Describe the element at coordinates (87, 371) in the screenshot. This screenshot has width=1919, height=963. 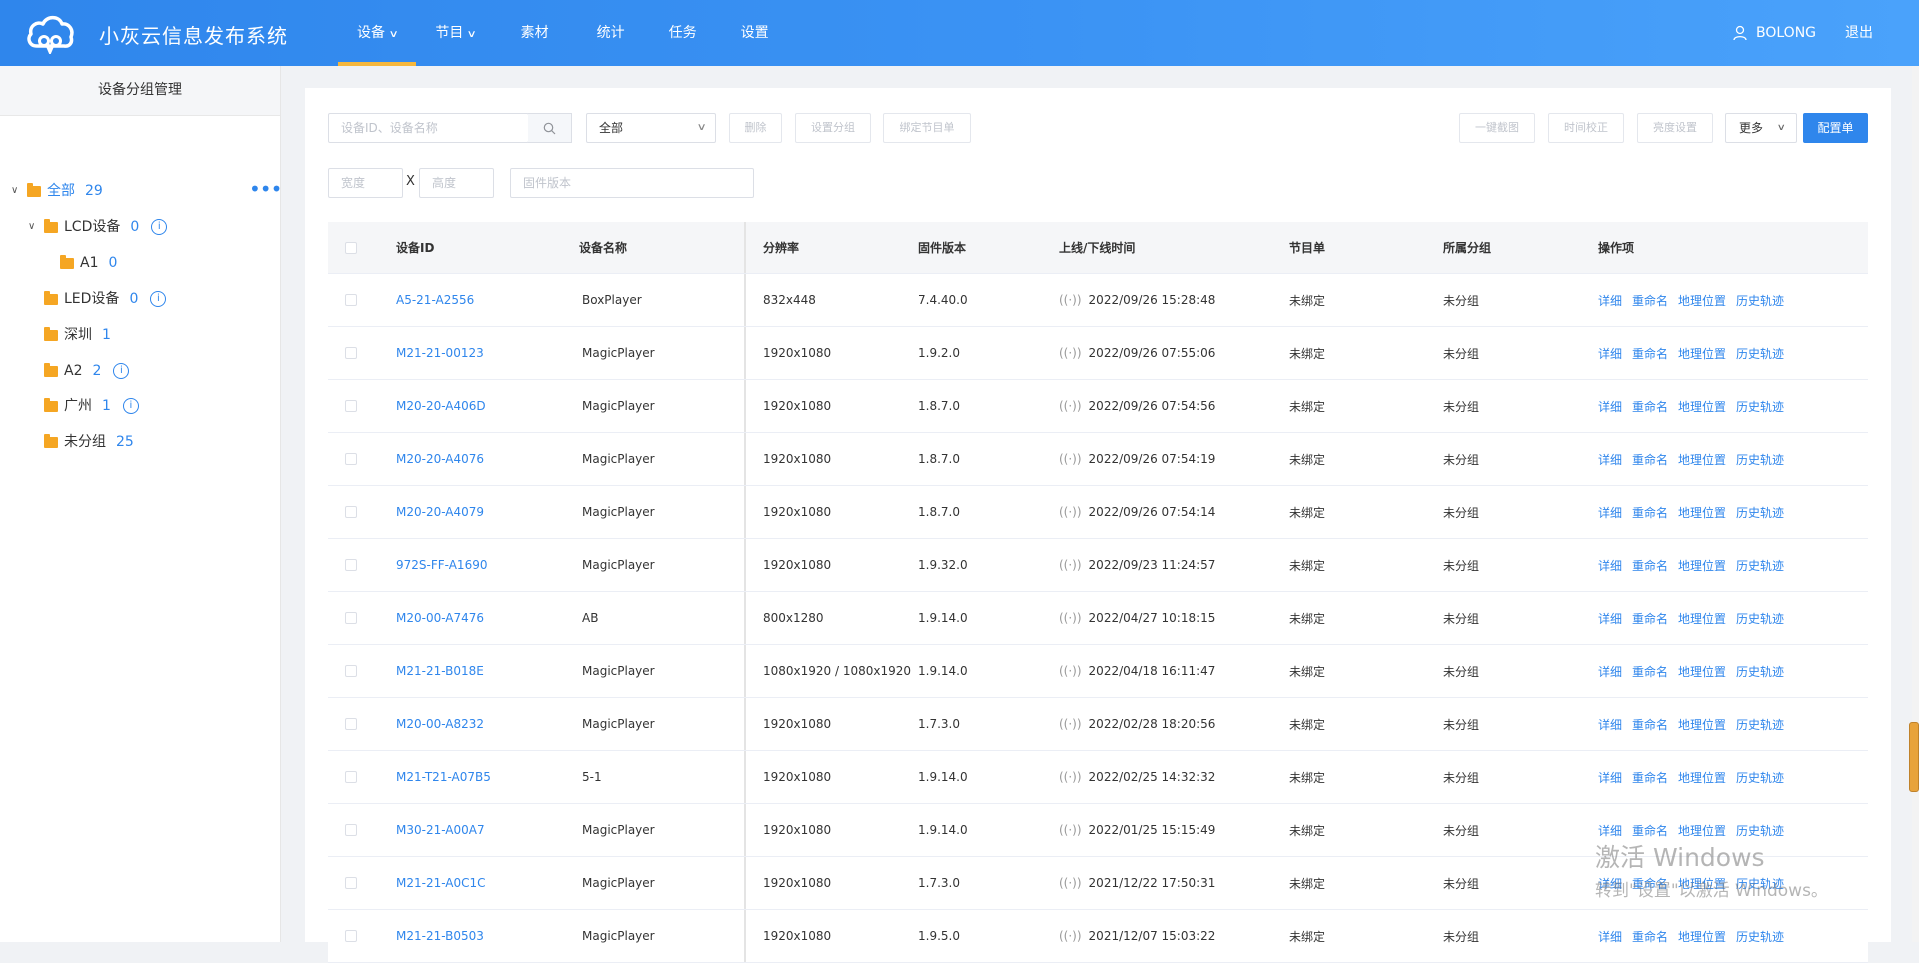
I see `tree-item-a2: A2 2 i` at that location.